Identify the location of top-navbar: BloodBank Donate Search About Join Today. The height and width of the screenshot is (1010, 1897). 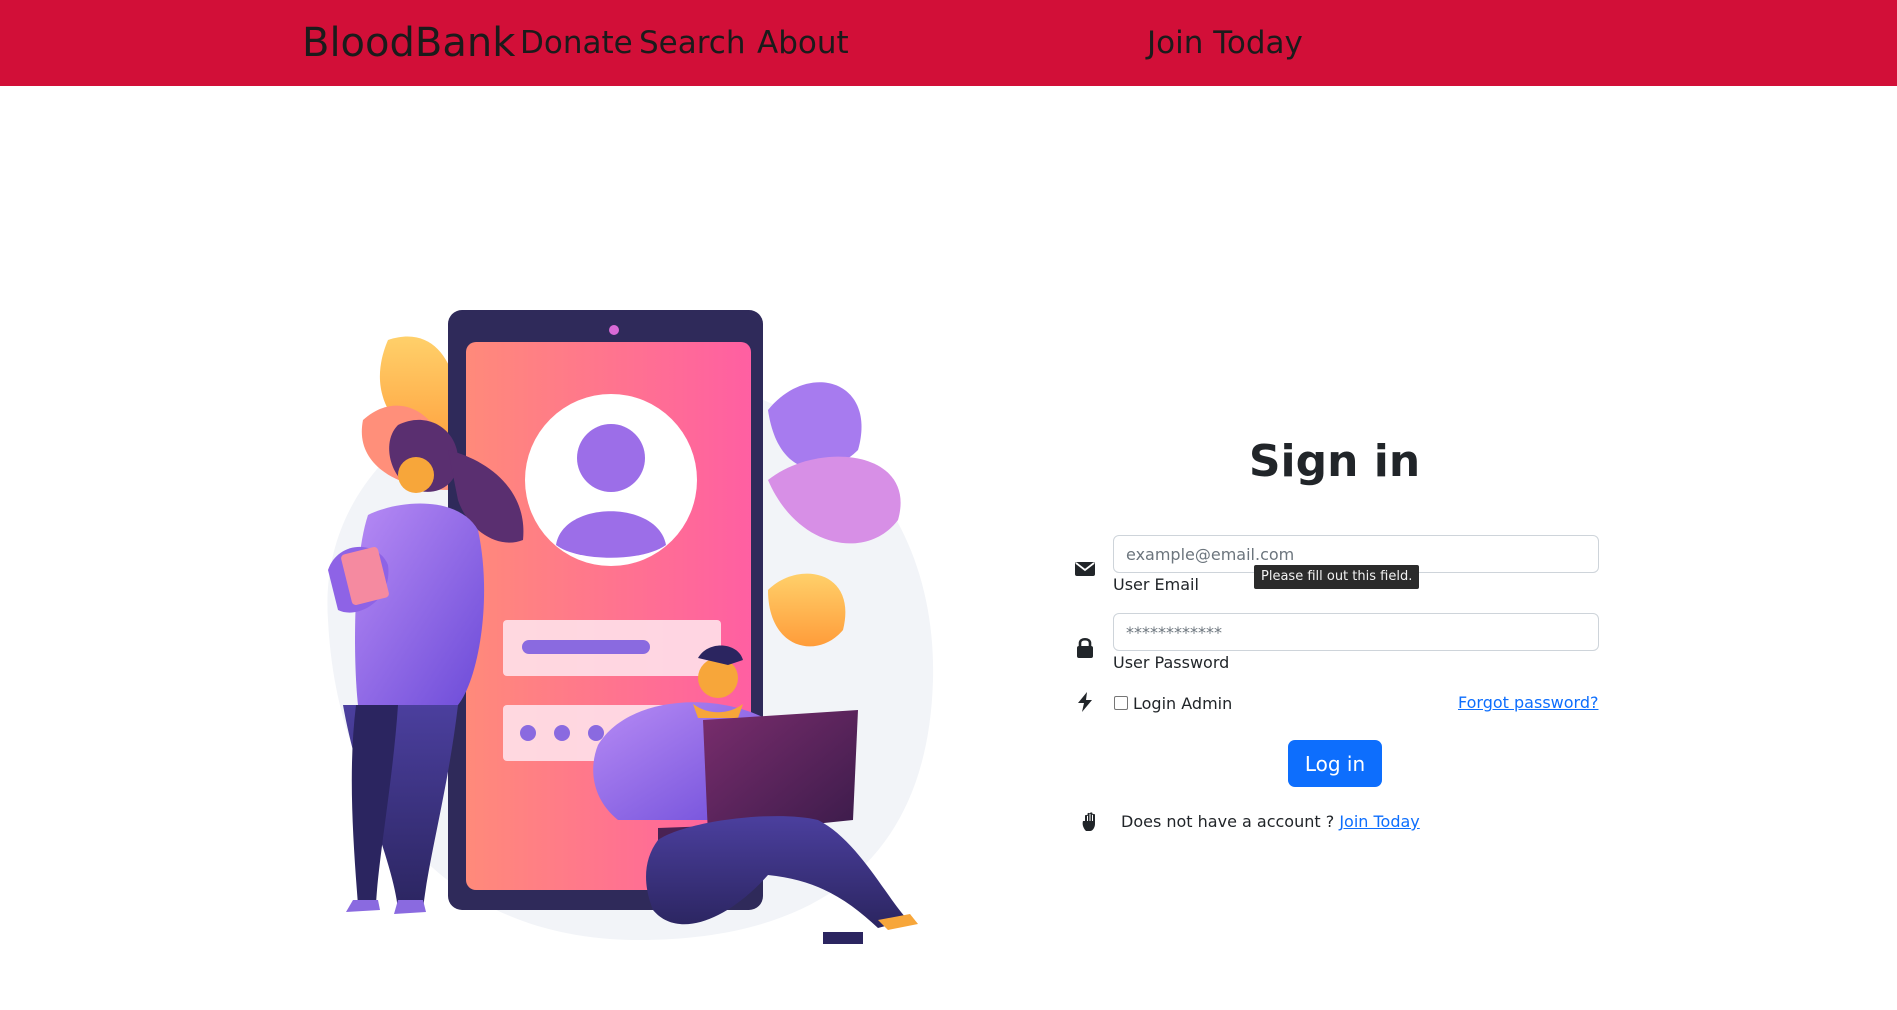
(948, 43).